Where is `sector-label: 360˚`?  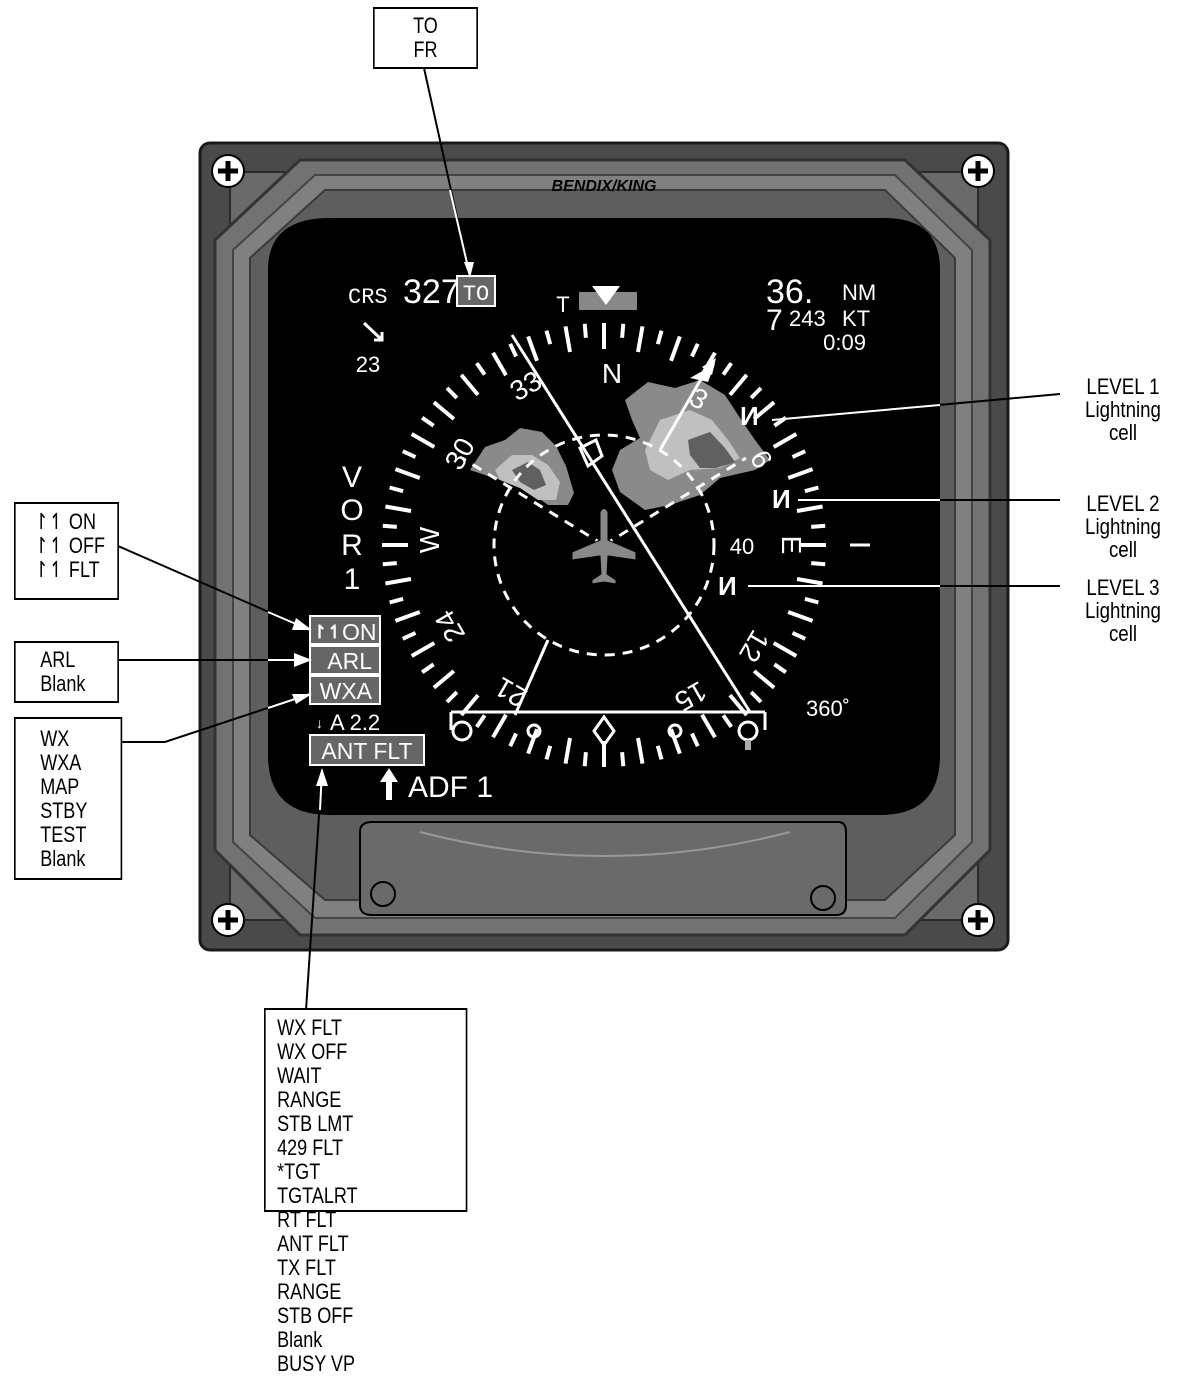
sector-label: 360˚ is located at coordinates (828, 708).